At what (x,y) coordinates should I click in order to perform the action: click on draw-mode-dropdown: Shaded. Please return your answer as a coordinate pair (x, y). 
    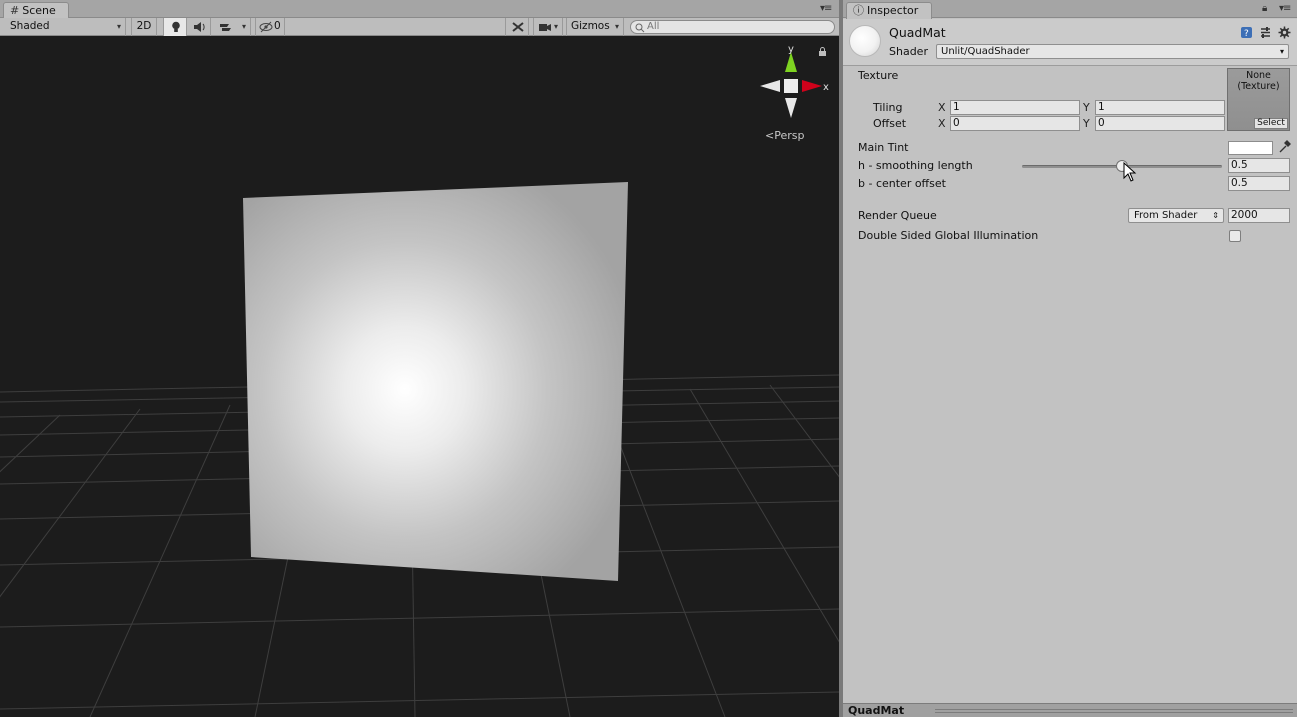
    Looking at the image, I should click on (63, 27).